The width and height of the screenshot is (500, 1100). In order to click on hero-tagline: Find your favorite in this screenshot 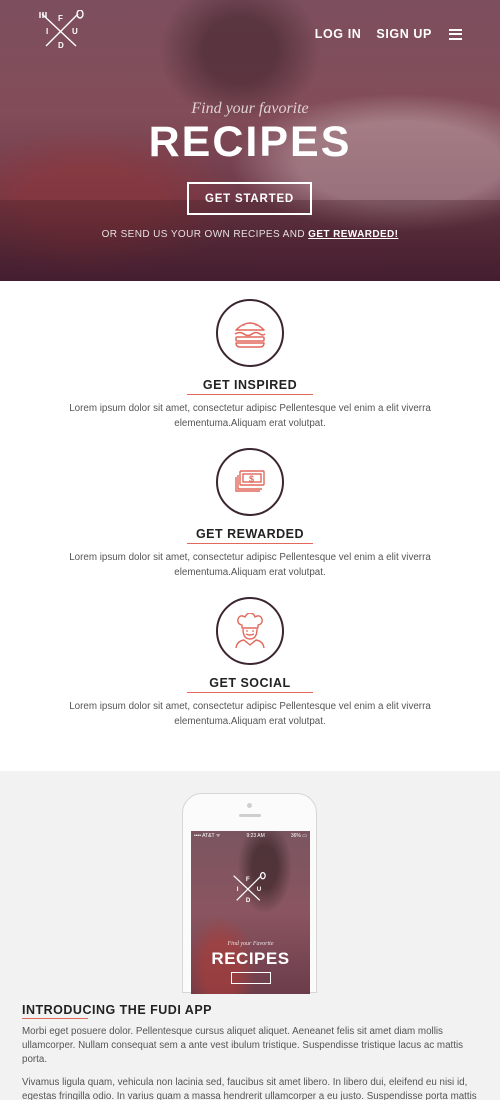, I will do `click(250, 108)`.